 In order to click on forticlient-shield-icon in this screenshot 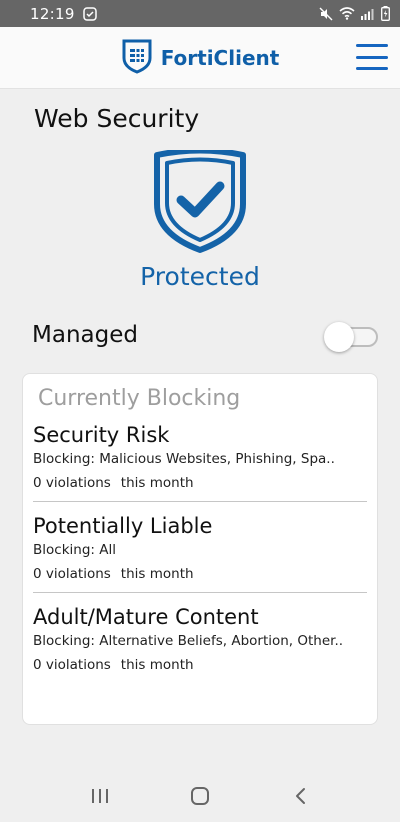, I will do `click(137, 58)`.